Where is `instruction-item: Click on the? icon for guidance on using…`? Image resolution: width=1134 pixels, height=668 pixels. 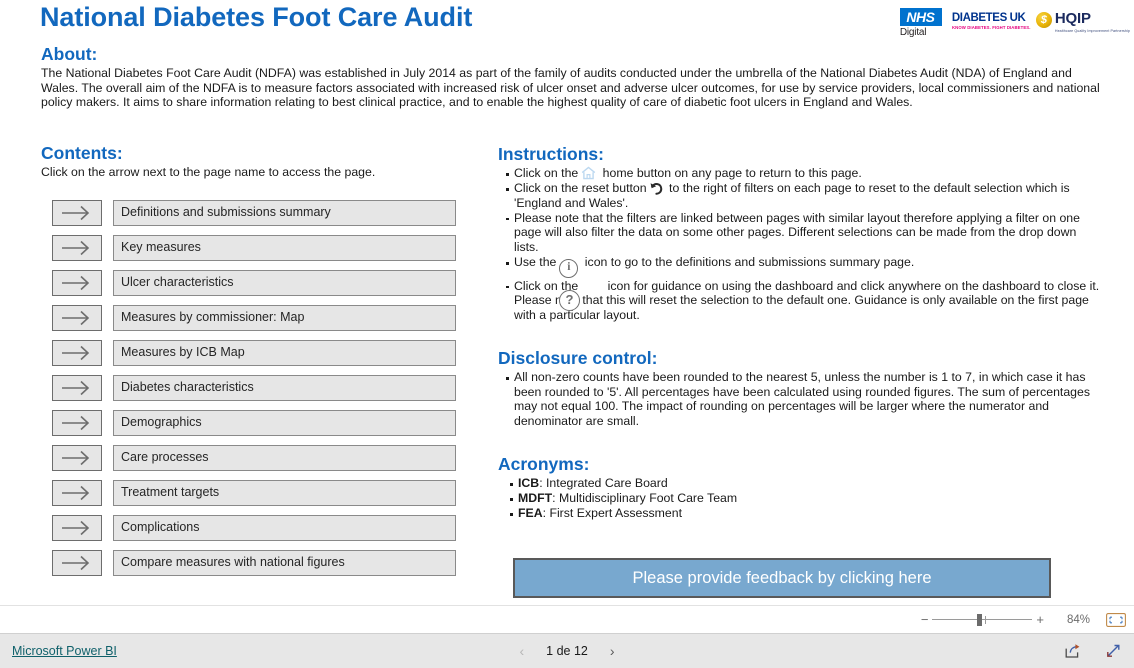 instruction-item: Click on the? icon for guidance on using… is located at coordinates (803, 301).